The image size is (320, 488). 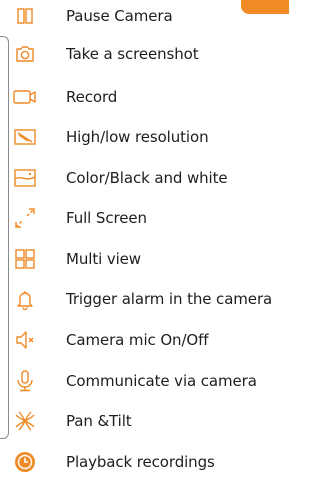 What do you see at coordinates (103, 259) in the screenshot?
I see `legend-label: Multi view` at bounding box center [103, 259].